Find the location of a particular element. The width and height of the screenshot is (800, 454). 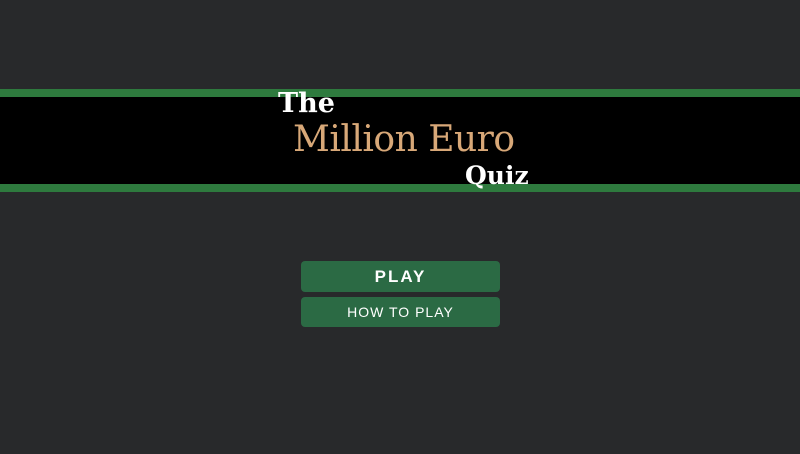

game-title-quiz: Quiz is located at coordinates (497, 175).